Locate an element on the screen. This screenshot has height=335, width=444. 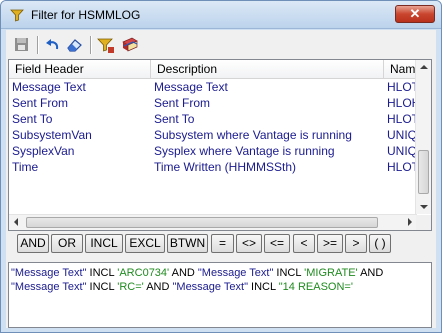
column-header-field: Field Header is located at coordinates (80, 69).